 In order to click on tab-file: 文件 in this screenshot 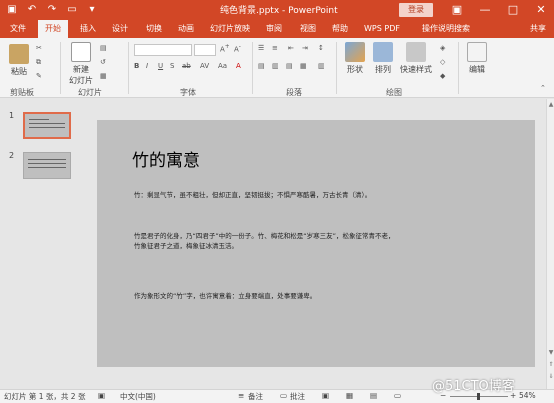, I will do `click(18, 29)`.